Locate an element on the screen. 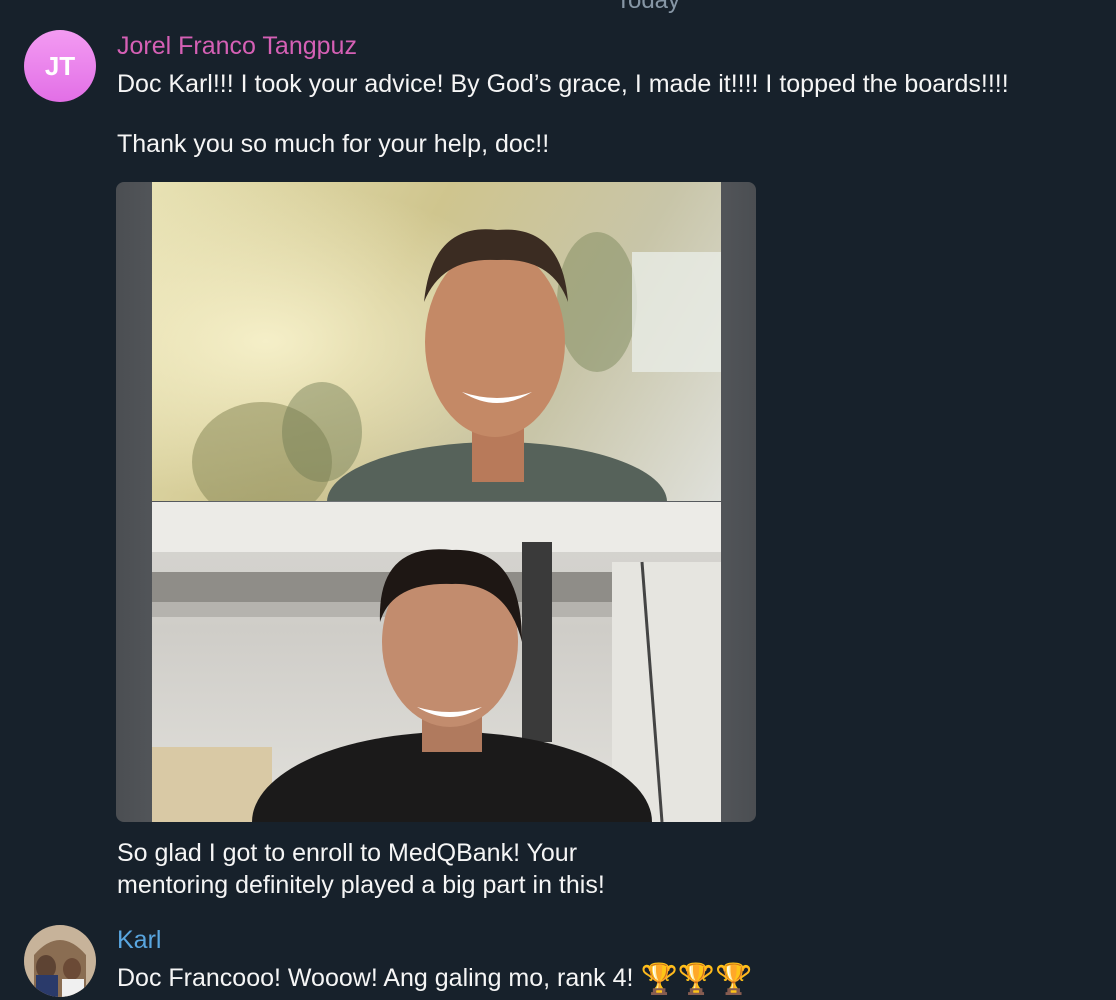  avatar-initials: JT is located at coordinates (60, 65).